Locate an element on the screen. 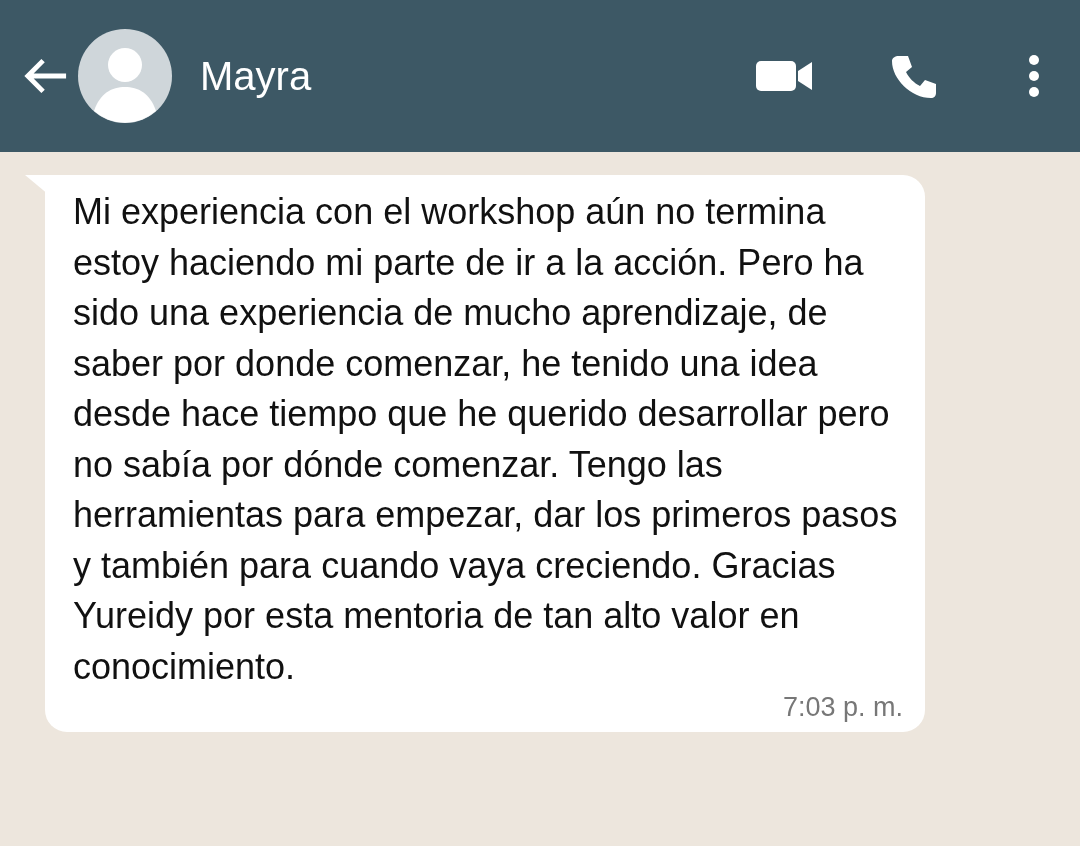 The height and width of the screenshot is (846, 1080). avatar-icon is located at coordinates (125, 76).